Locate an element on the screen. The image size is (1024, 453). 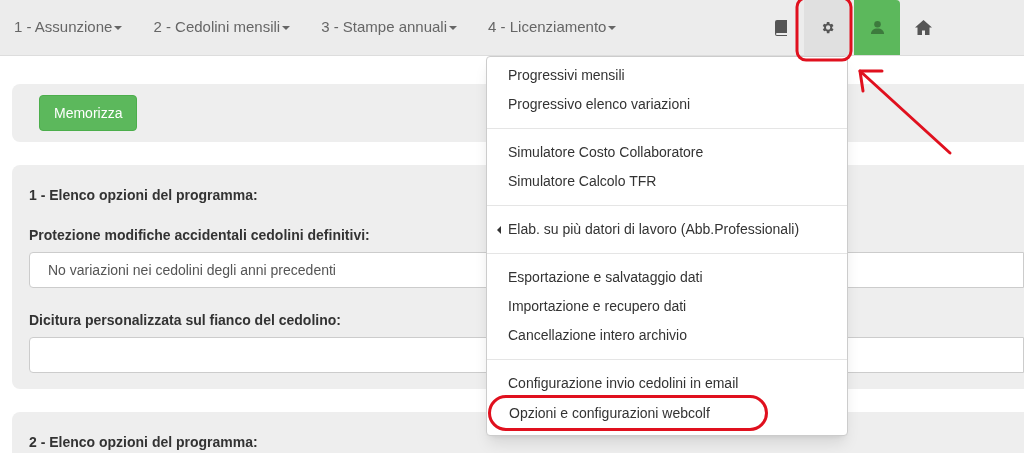
section-title: 1 - Elenco opzioni del programma: is located at coordinates (143, 195).